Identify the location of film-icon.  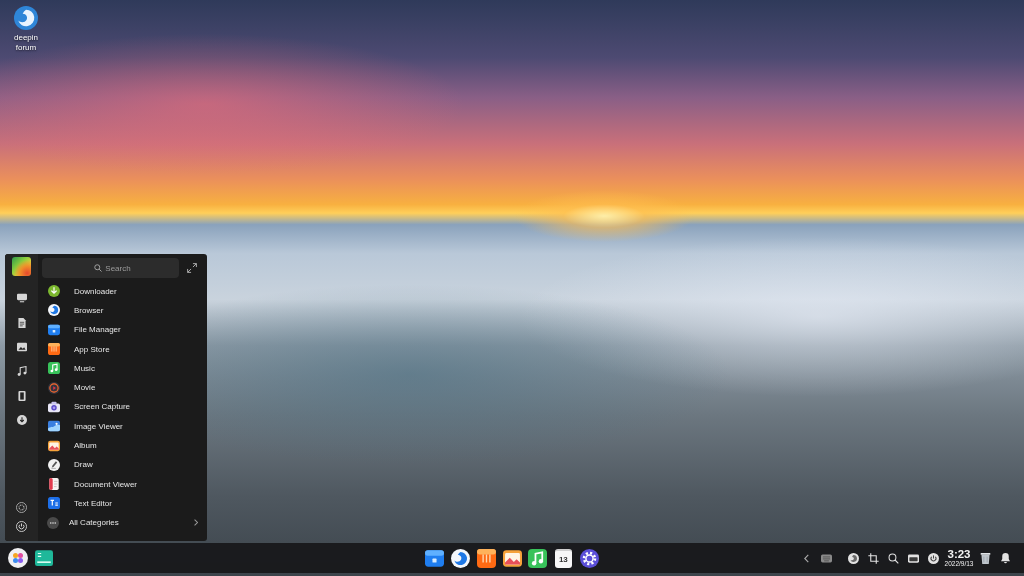
(21, 395).